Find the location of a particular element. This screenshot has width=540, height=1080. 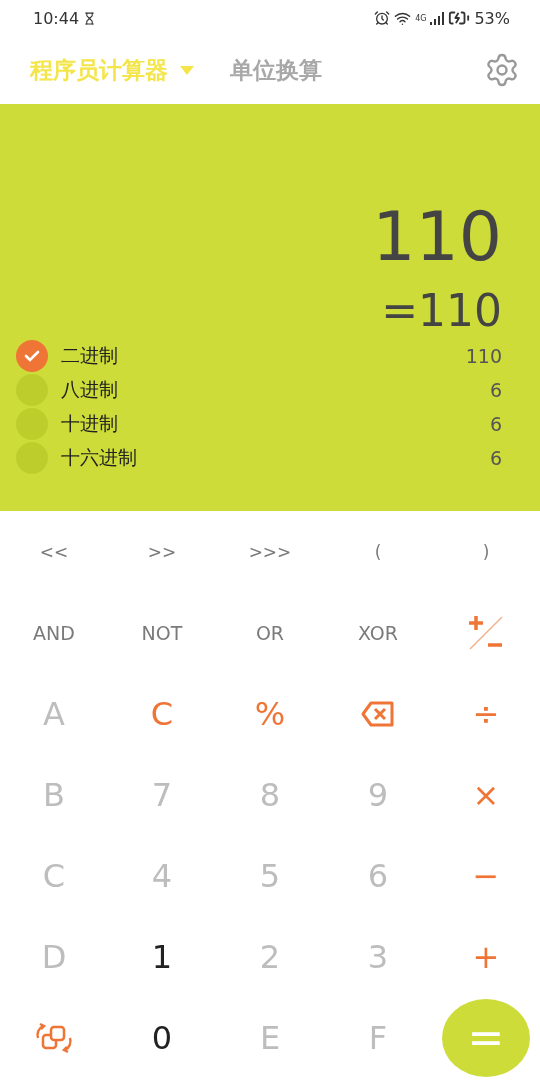

operator-key: << is located at coordinates (54, 551).